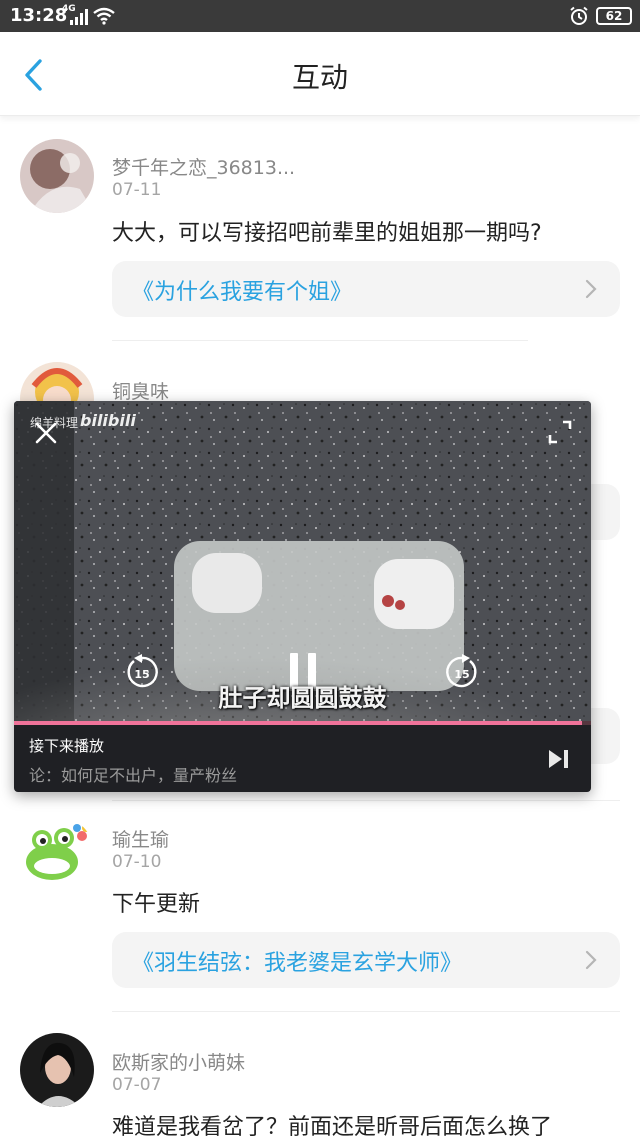 This screenshot has height=1138, width=640. Describe the element at coordinates (559, 759) in the screenshot. I see `skip-next-icon` at that location.